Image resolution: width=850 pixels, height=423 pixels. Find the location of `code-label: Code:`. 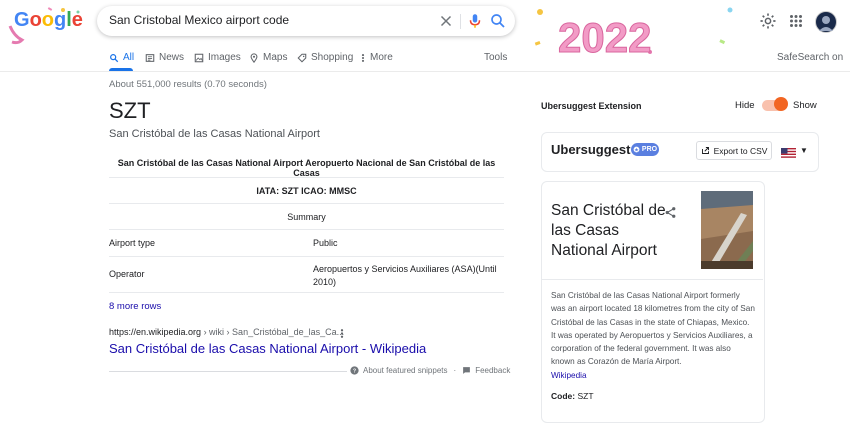

code-label: Code: is located at coordinates (563, 396).